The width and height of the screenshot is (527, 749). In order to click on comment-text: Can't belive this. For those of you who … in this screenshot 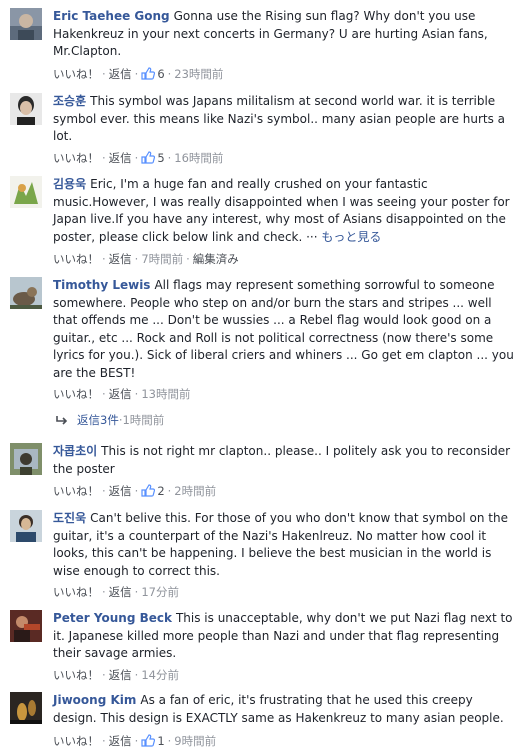, I will do `click(280, 544)`.